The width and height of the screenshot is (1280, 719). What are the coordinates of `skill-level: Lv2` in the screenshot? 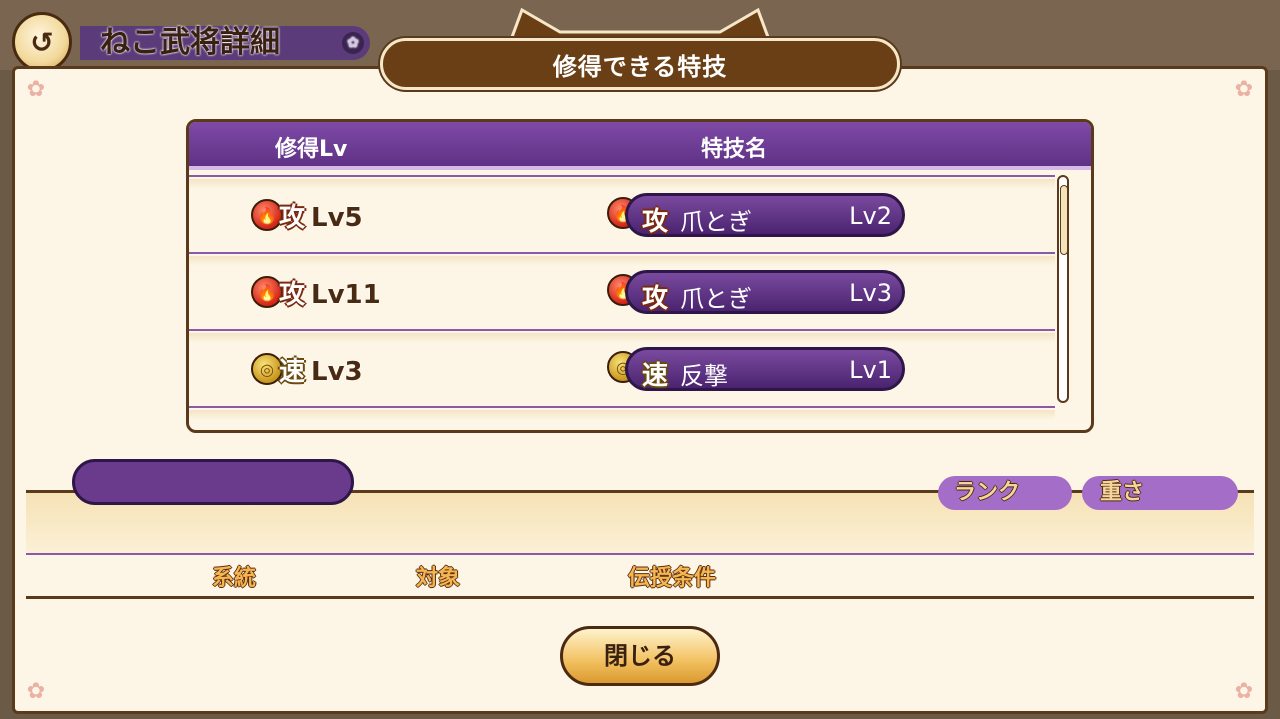 It's located at (870, 216).